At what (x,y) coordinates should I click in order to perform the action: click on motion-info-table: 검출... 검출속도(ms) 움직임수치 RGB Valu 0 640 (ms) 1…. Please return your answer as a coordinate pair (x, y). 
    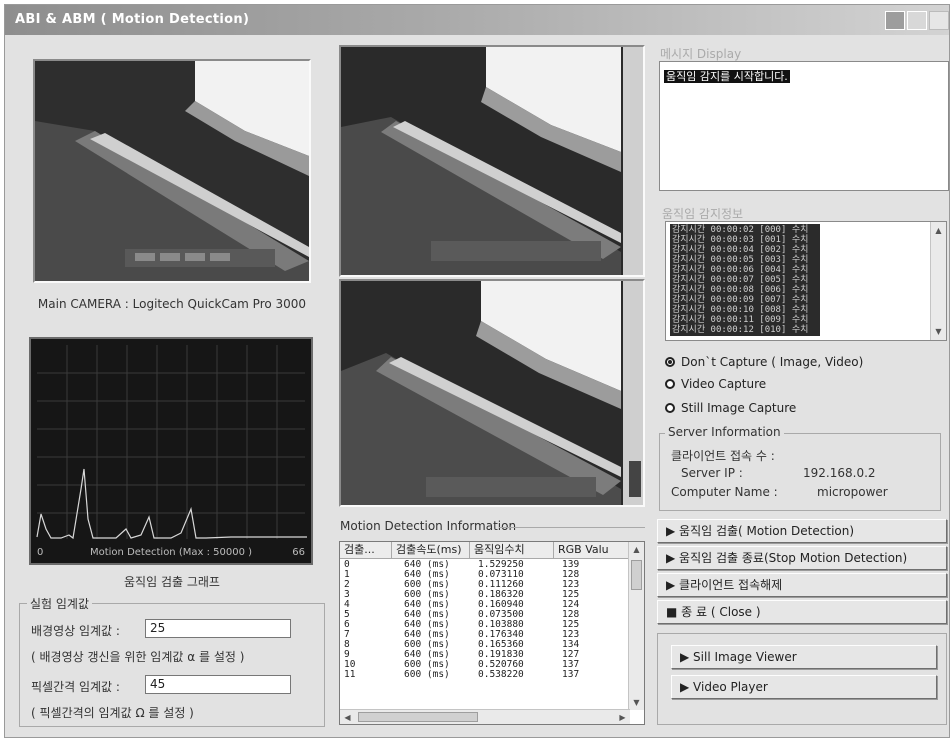
    Looking at the image, I should click on (492, 633).